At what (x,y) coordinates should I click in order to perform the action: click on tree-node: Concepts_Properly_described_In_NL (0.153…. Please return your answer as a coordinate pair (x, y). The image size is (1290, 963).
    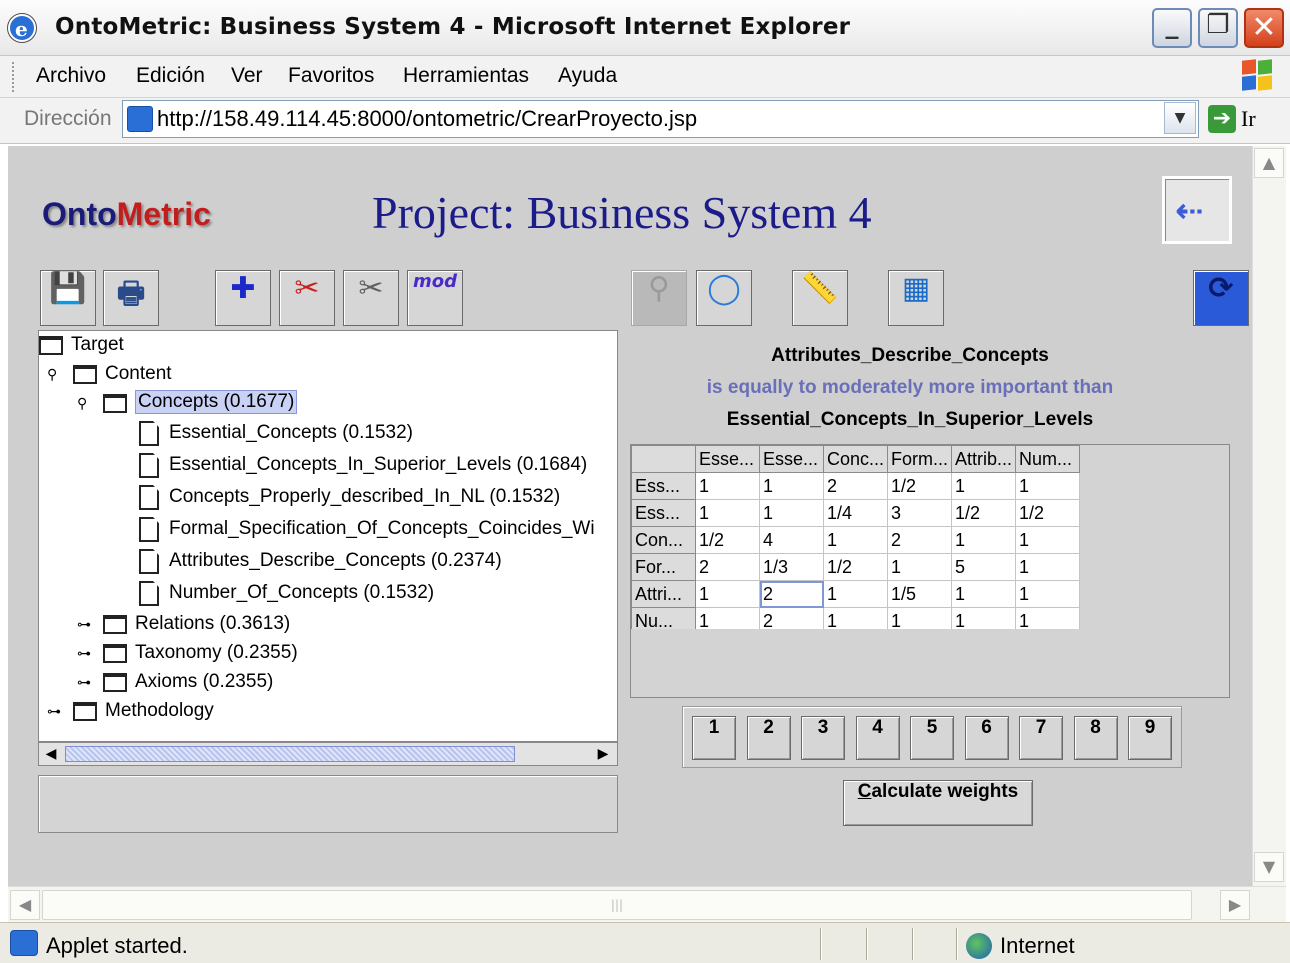
    Looking at the image, I should click on (328, 498).